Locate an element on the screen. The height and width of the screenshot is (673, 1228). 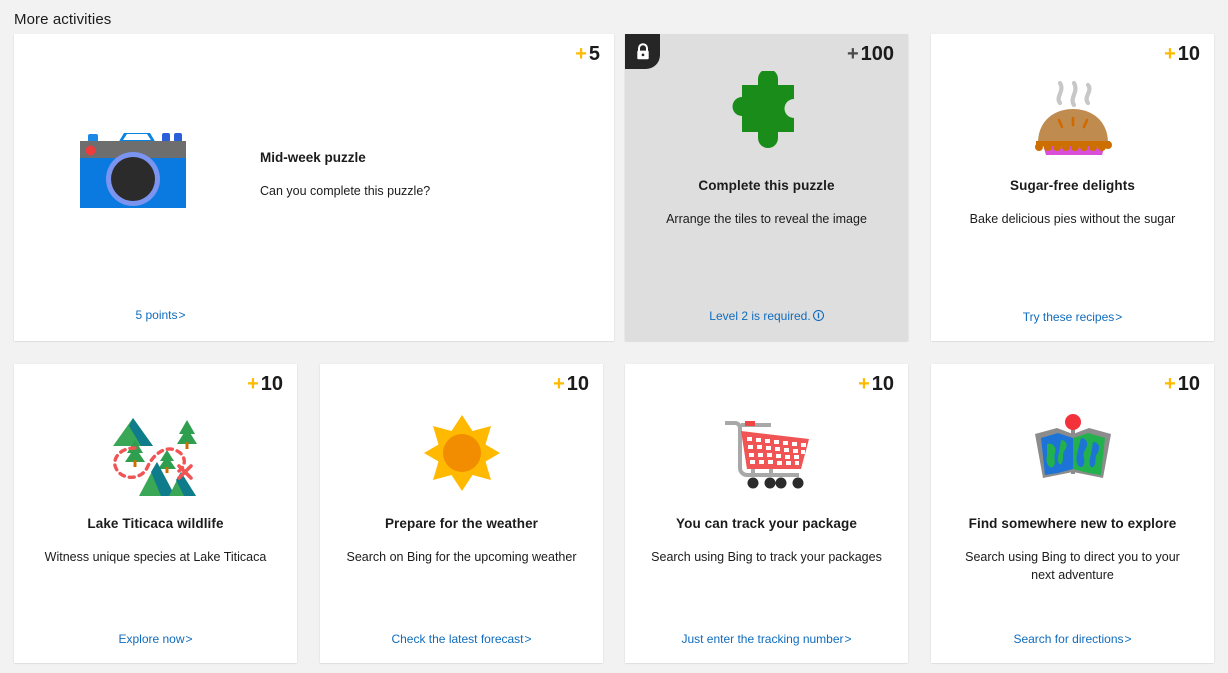
sun-icon is located at coordinates (462, 453).